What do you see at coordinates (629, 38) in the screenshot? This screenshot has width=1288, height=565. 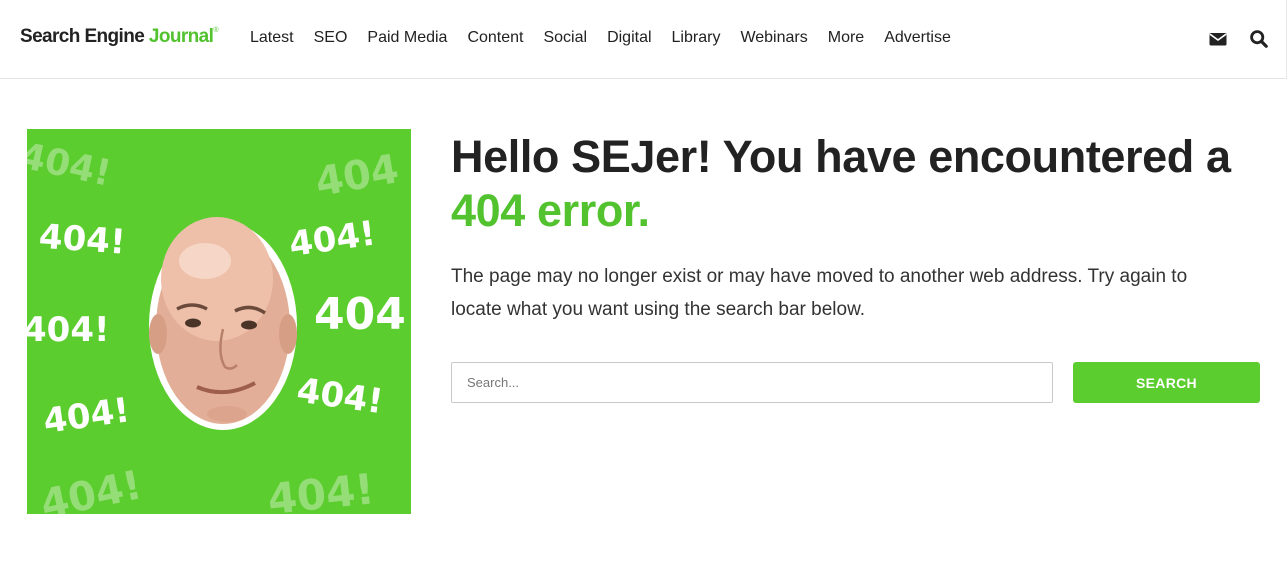 I see `nav-item-digital: Digital` at bounding box center [629, 38].